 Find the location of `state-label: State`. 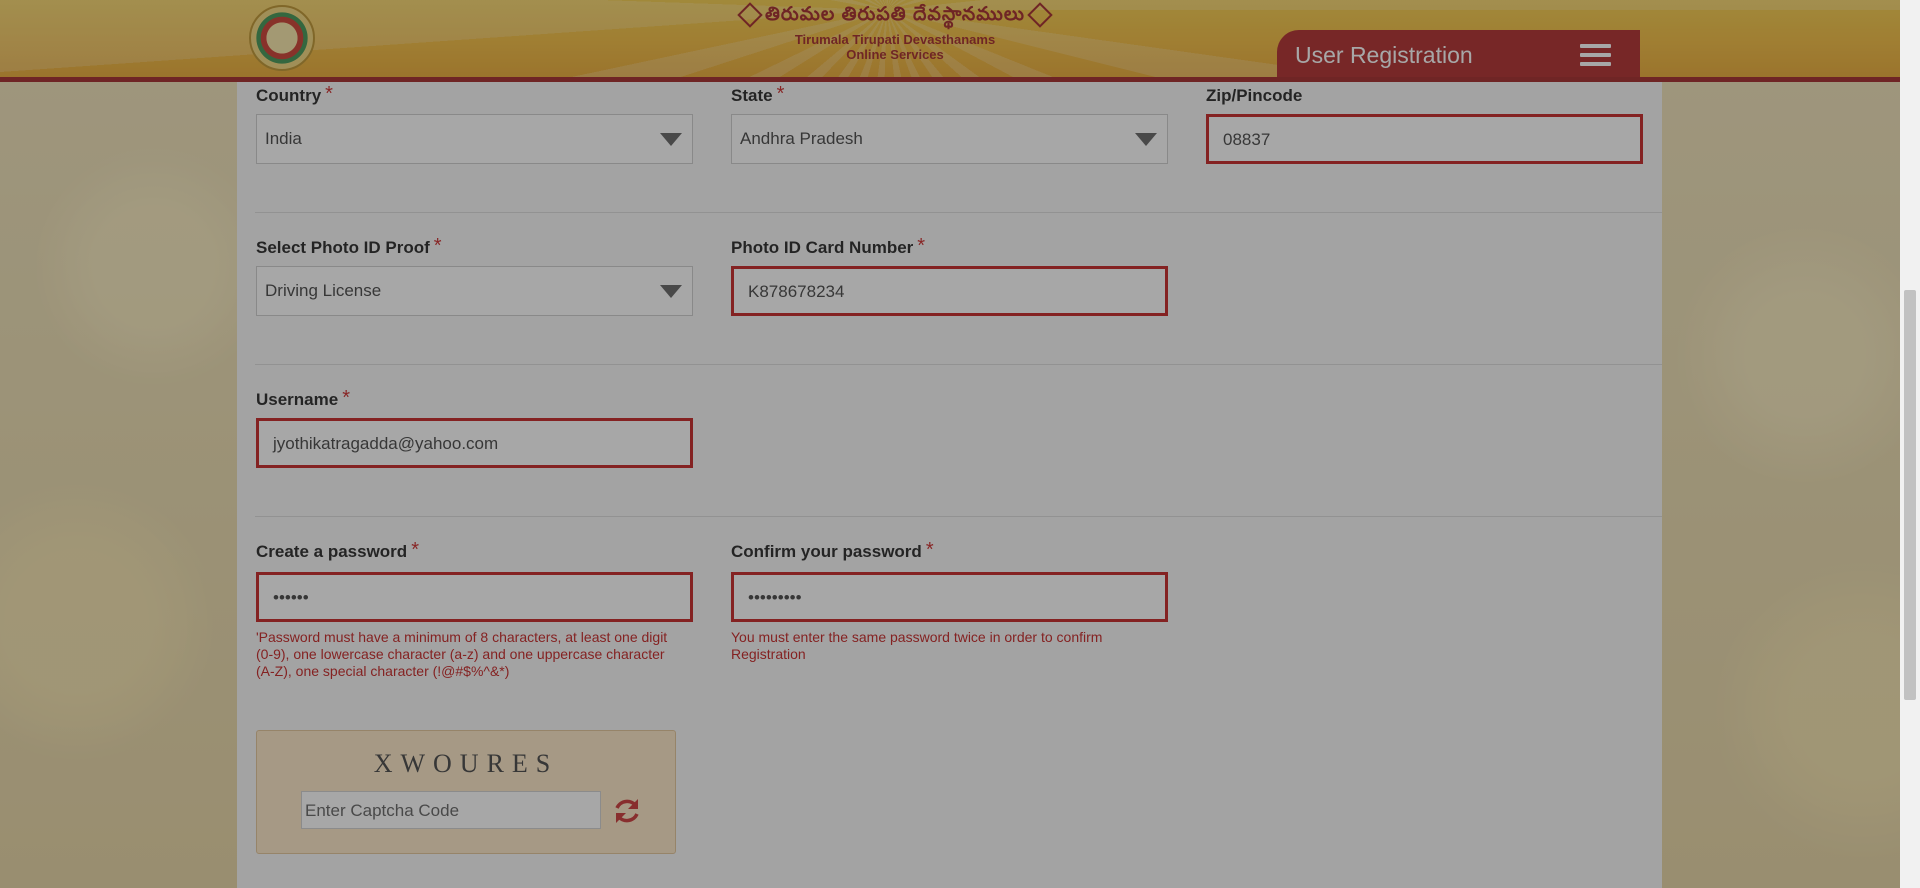

state-label: State is located at coordinates (752, 95).